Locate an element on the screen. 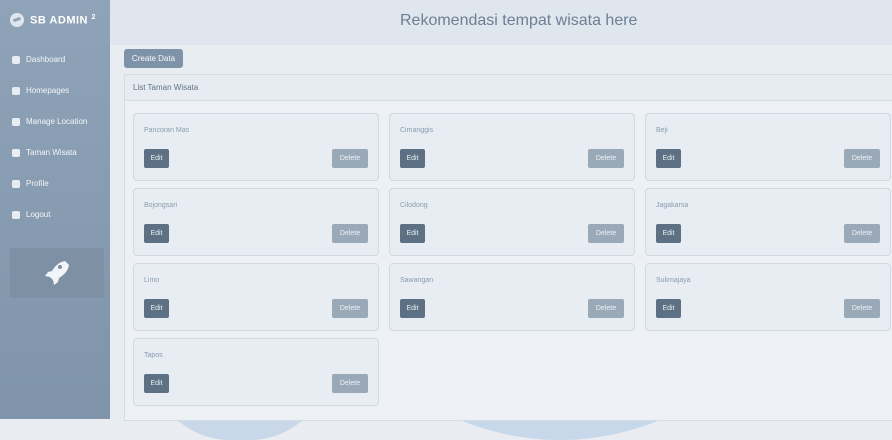  location-icon is located at coordinates (16, 121).